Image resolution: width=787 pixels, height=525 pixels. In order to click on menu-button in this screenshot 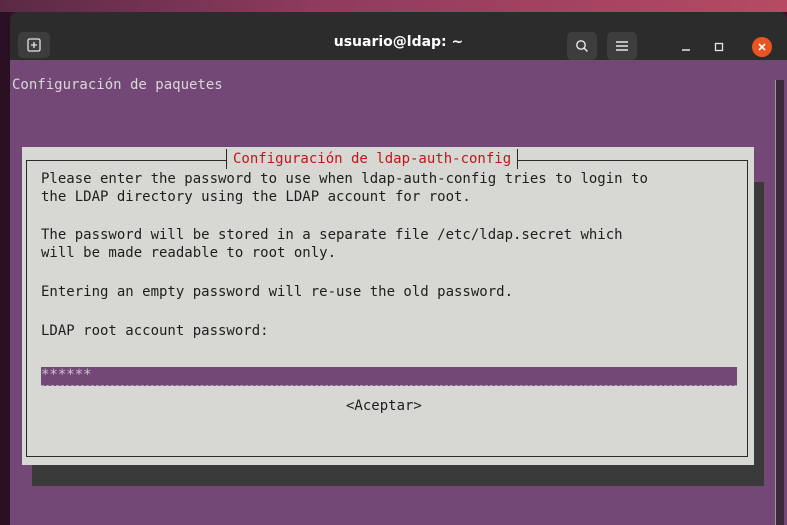, I will do `click(622, 46)`.